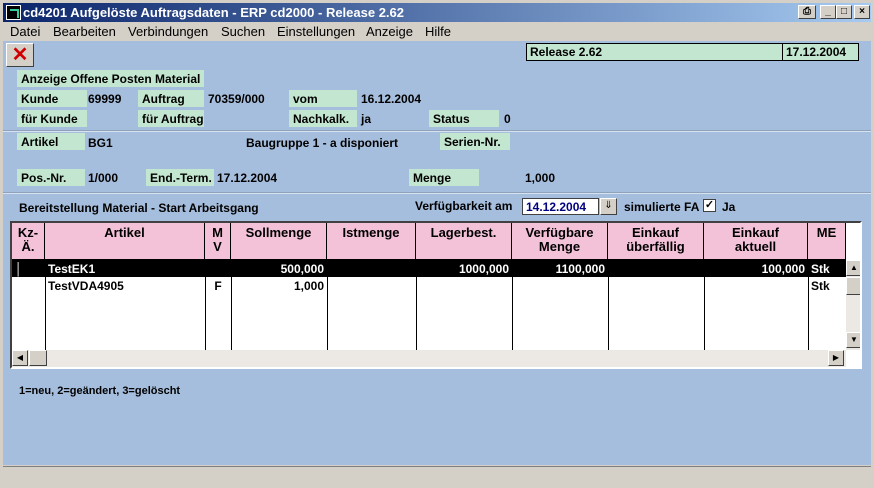 This screenshot has height=488, width=874. I want to click on print-icon: ⎙, so click(807, 12).